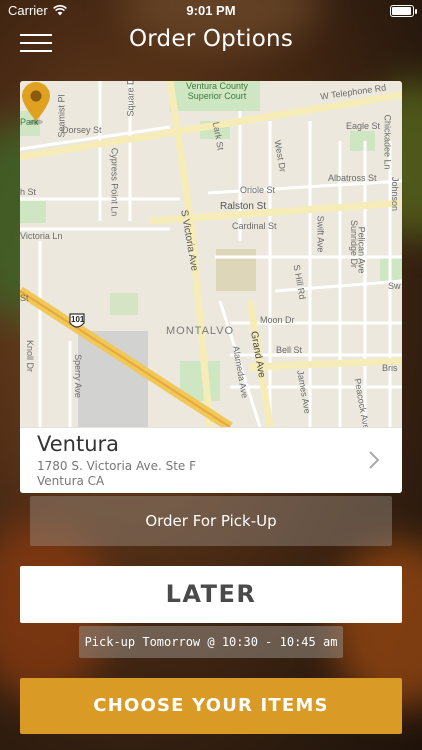 Image resolution: width=422 pixels, height=750 pixels. Describe the element at coordinates (77, 376) in the screenshot. I see `map-label-sperry: Sperry Ave` at that location.